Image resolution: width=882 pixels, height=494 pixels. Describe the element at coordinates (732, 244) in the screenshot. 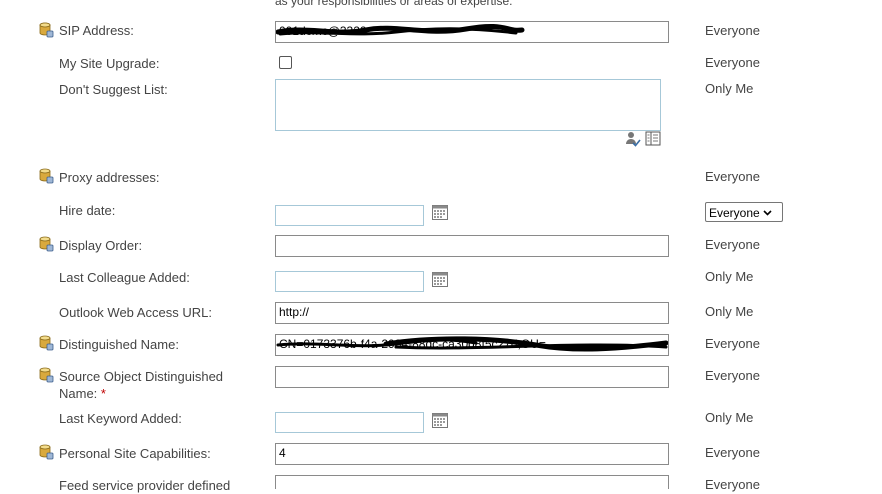

I see `display-order-privacy: Everyone` at that location.